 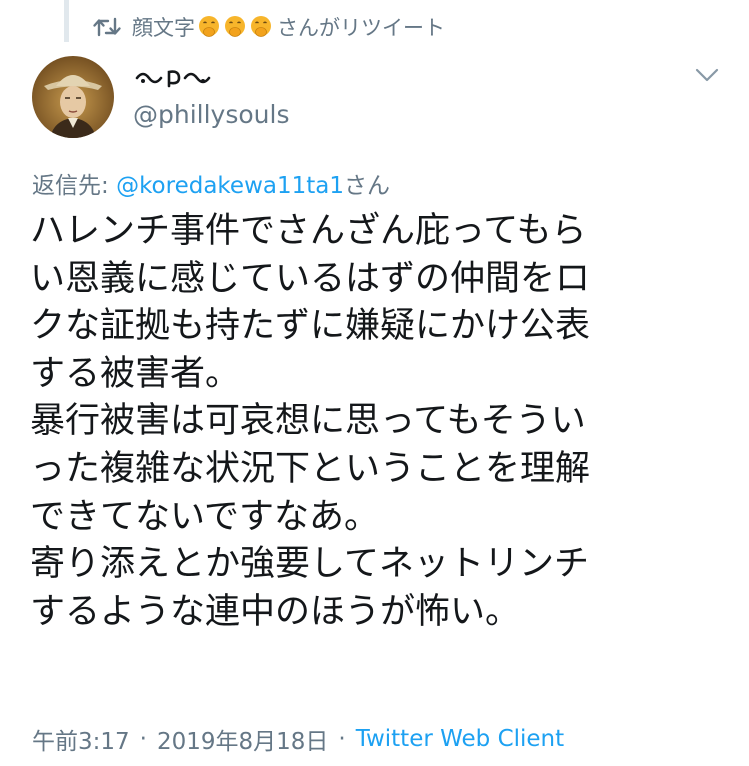 What do you see at coordinates (308, 231) in the screenshot?
I see `tweet-line: ハレンチ事件でさんざん庇ってもら` at bounding box center [308, 231].